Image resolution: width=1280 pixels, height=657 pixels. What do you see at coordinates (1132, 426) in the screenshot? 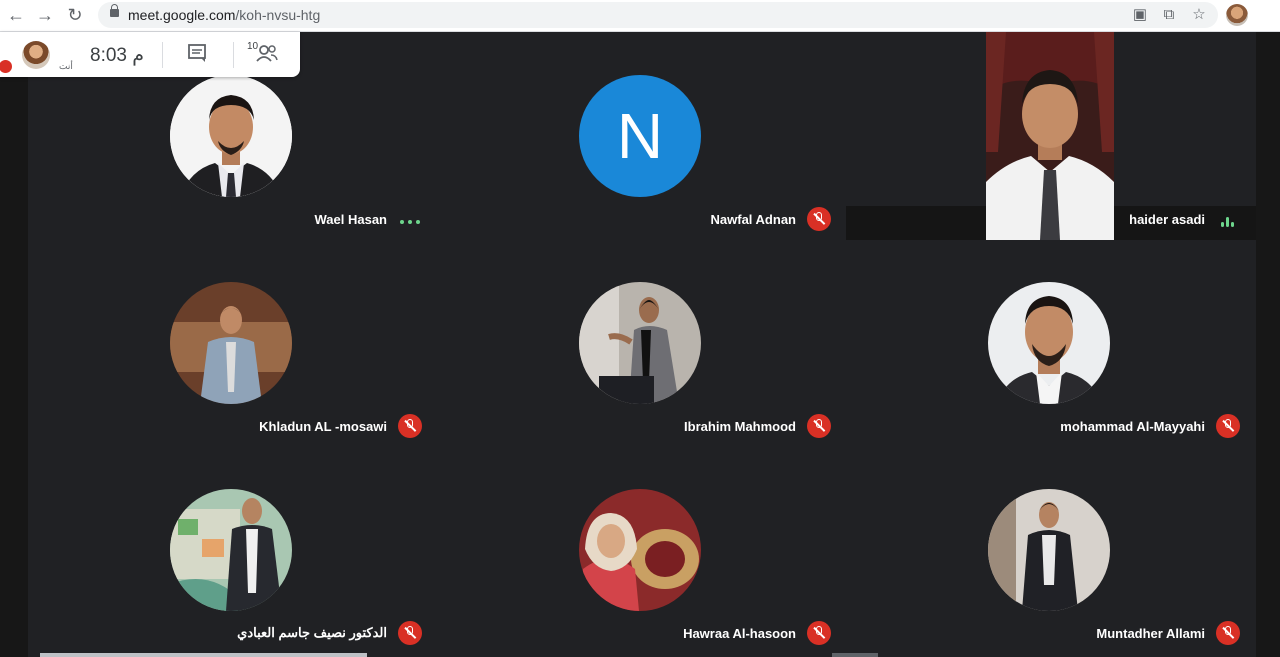
I see `participant-name: mohammad Al-Mayyahi` at bounding box center [1132, 426].